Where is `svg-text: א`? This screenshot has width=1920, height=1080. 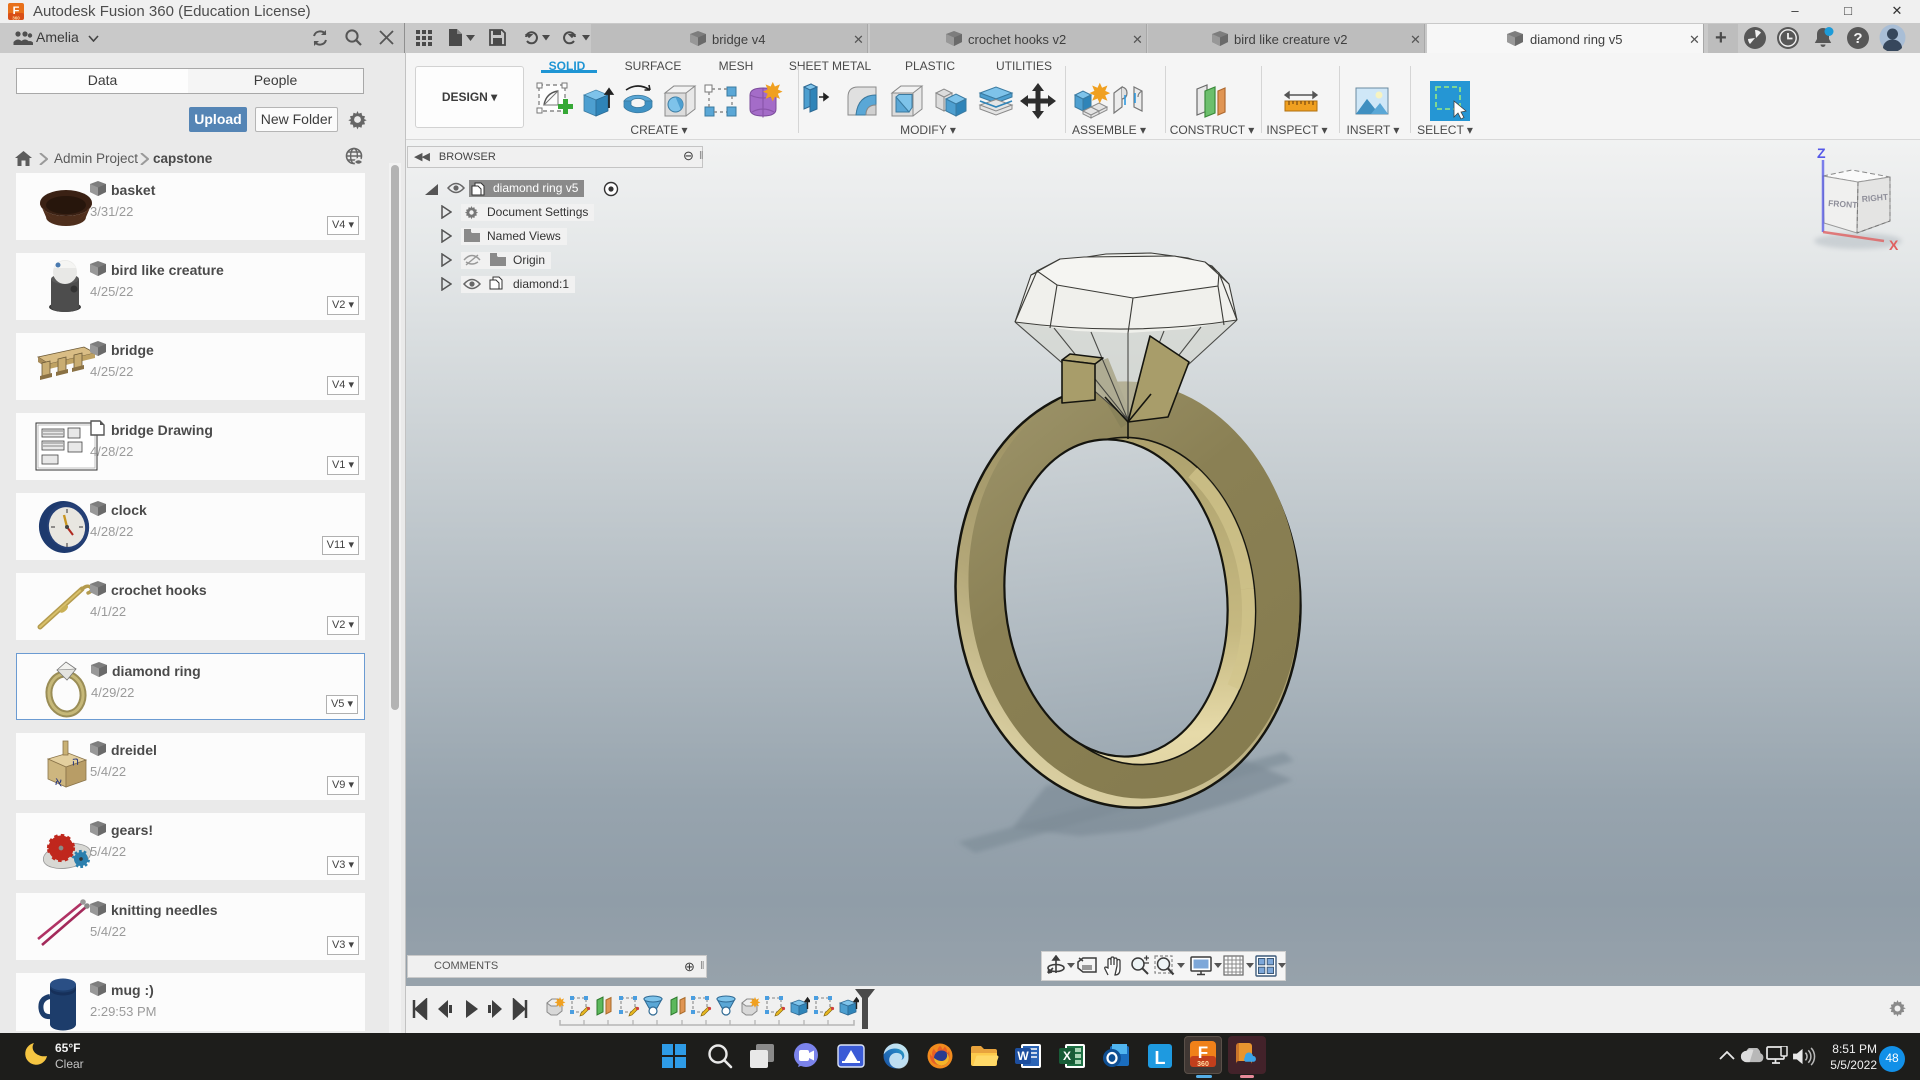 svg-text: א is located at coordinates (58, 783).